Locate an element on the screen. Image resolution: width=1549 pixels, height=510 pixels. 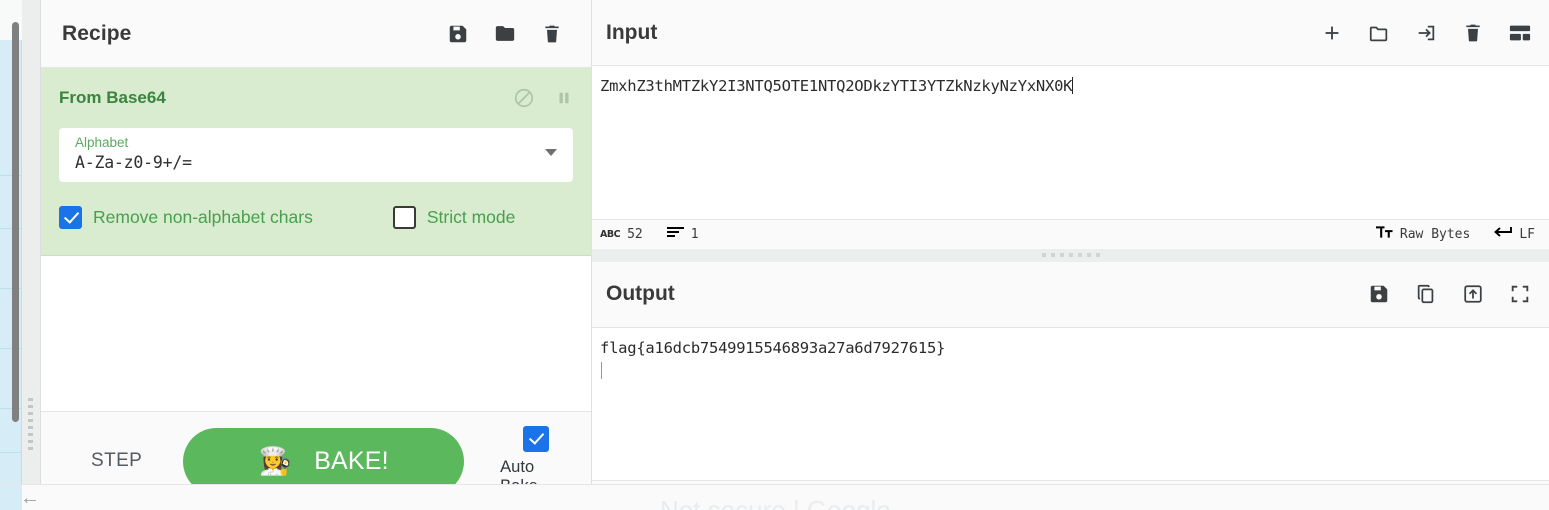
input-length-status: ABC 52 is located at coordinates (621, 234).